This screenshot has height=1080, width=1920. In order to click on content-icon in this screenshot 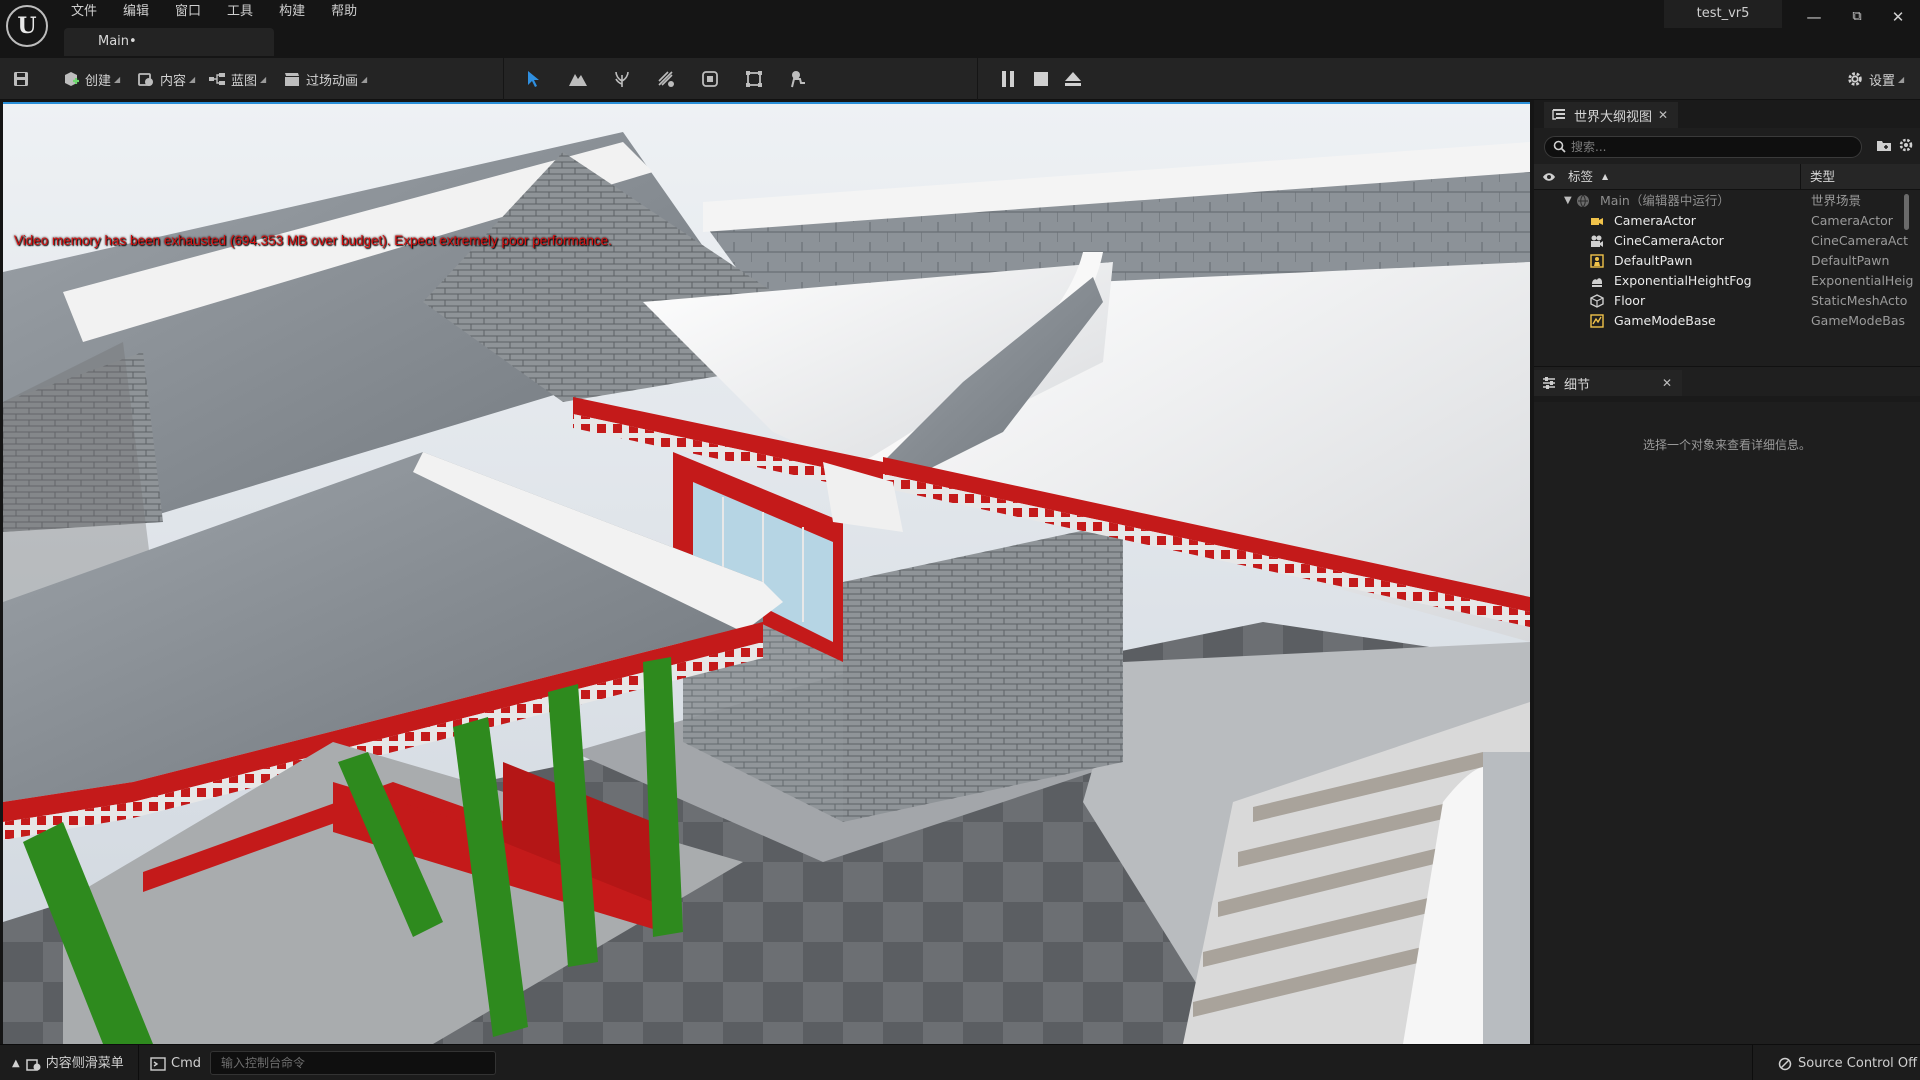, I will do `click(145, 79)`.